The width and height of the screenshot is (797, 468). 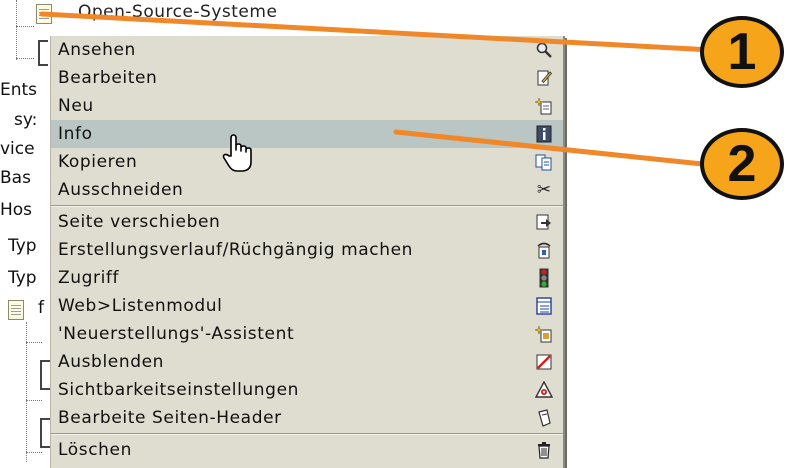 I want to click on callout-badge-2: 2, so click(x=742, y=164).